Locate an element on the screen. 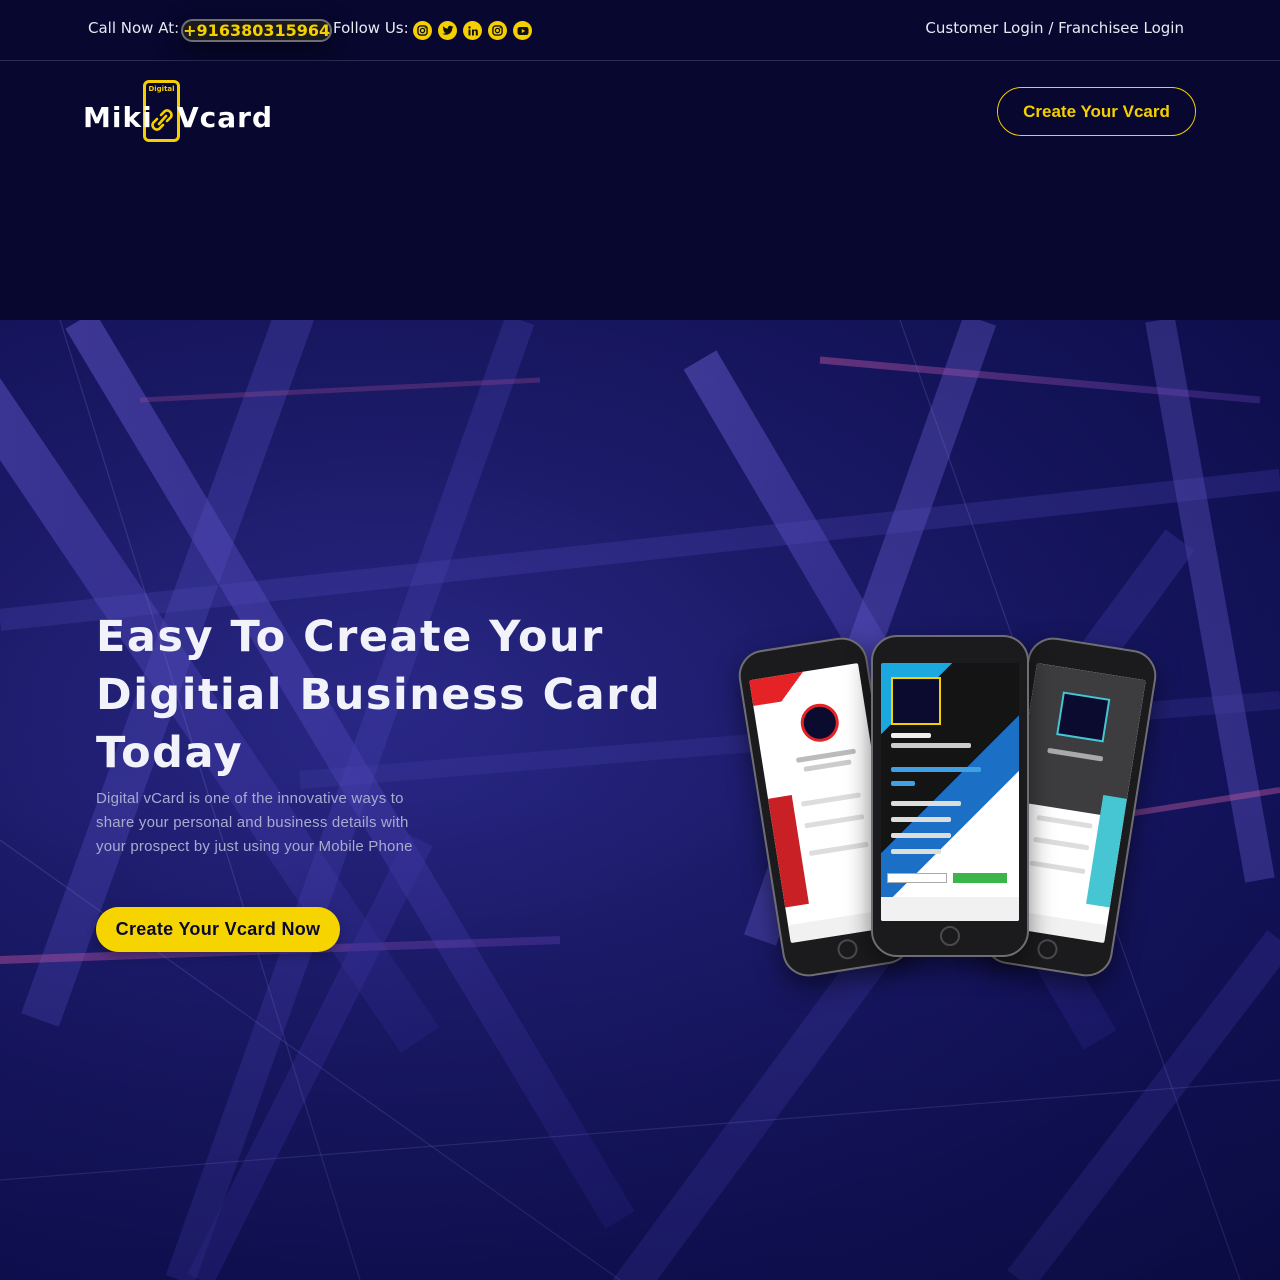 The width and height of the screenshot is (1280, 1280). phone-number-link: +916380315964 is located at coordinates (257, 30).